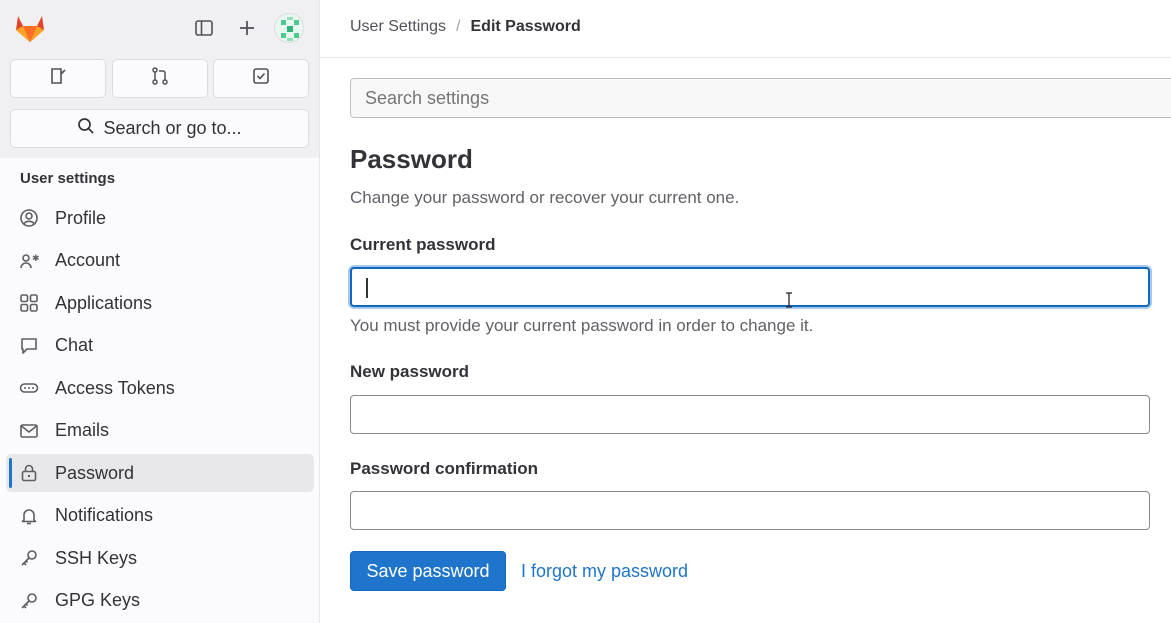 Image resolution: width=1171 pixels, height=623 pixels. I want to click on tanuki-logo-icon, so click(30, 28).